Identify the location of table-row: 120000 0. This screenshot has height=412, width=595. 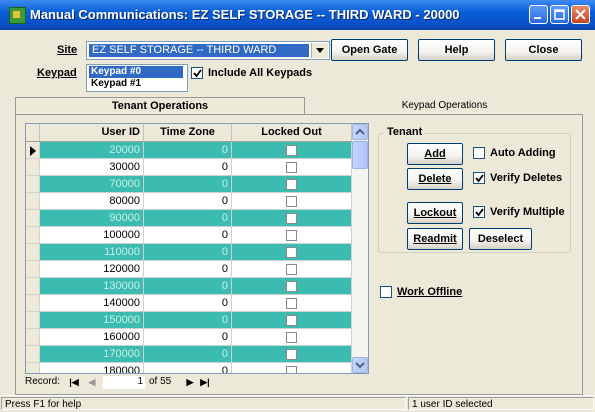
(189, 269).